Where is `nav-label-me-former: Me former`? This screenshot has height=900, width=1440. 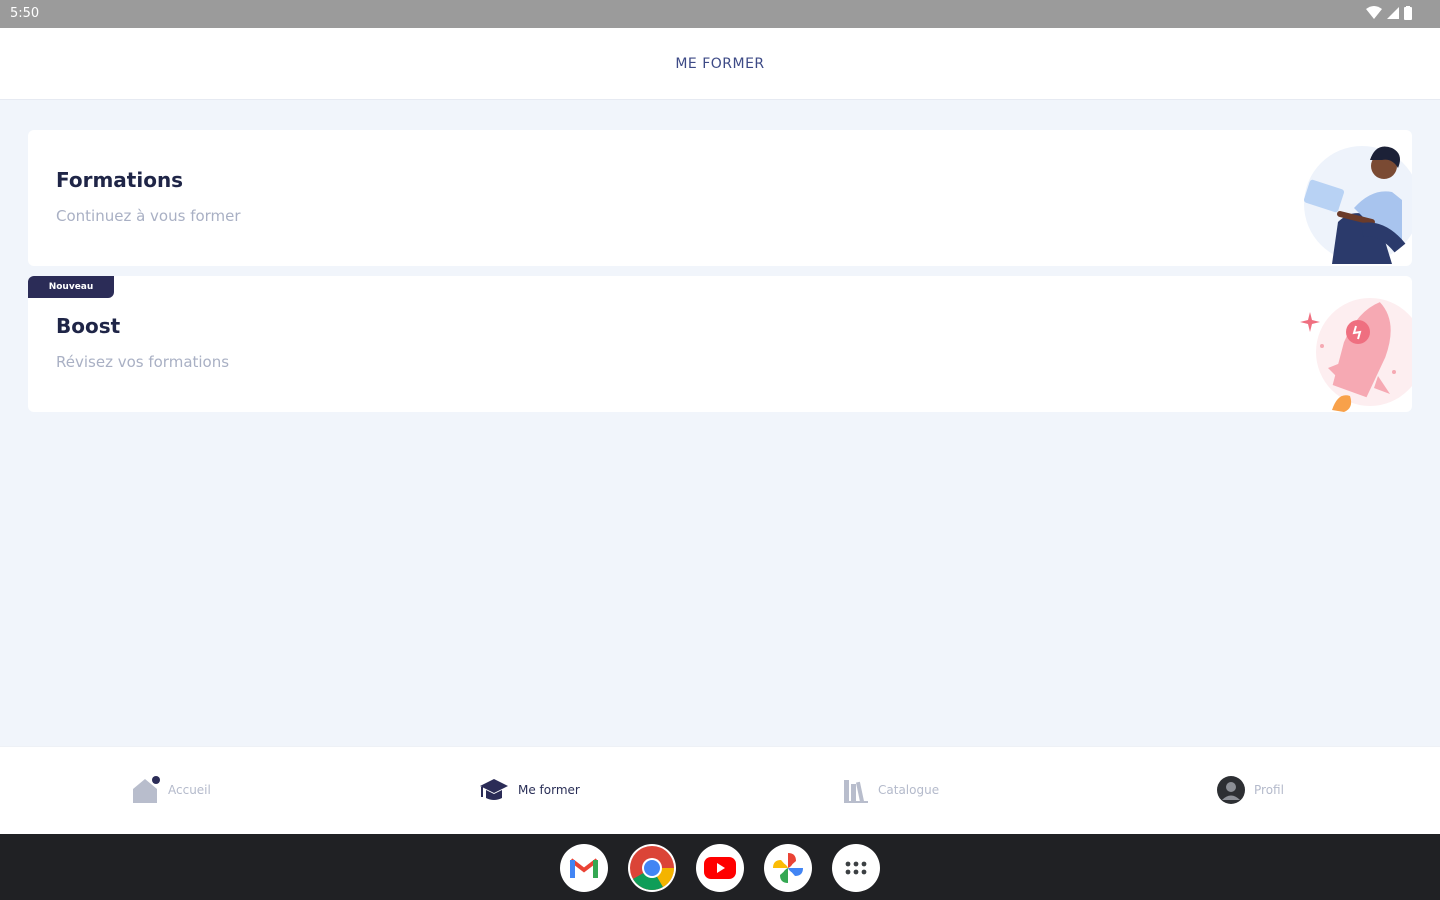
nav-label-me-former: Me former is located at coordinates (549, 790).